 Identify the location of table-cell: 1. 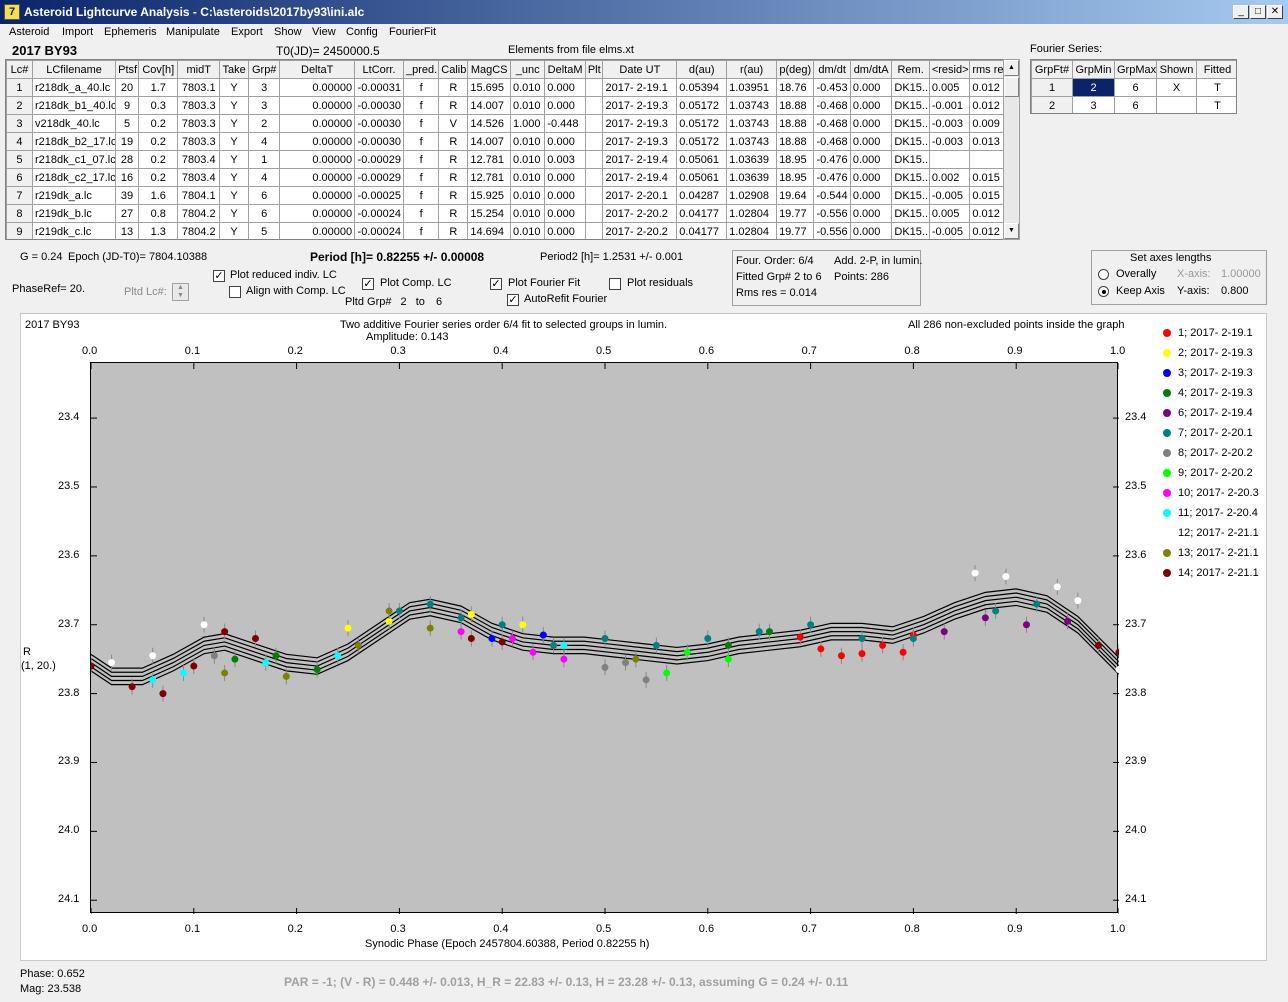
(264, 159).